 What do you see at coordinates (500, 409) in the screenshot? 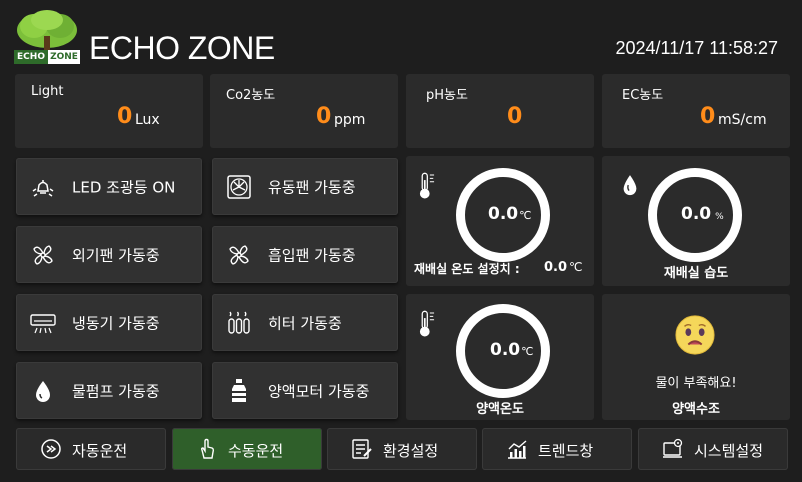
I see `nutrient-temperature-caption: 양액온도` at bounding box center [500, 409].